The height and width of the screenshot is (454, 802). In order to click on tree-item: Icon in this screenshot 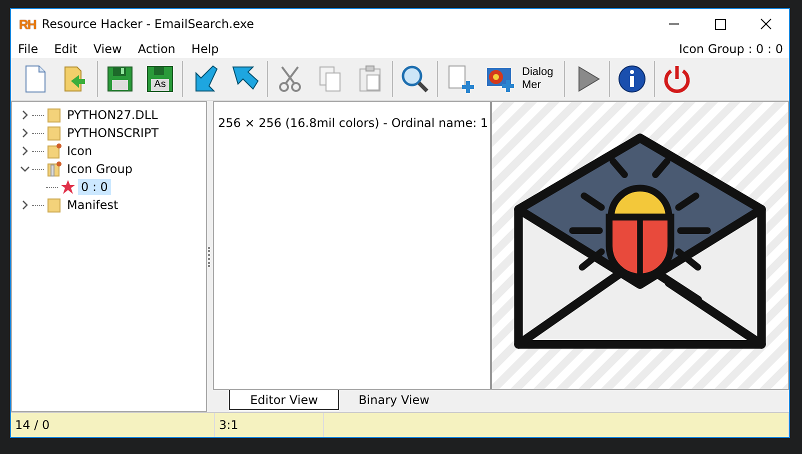, I will do `click(80, 151)`.